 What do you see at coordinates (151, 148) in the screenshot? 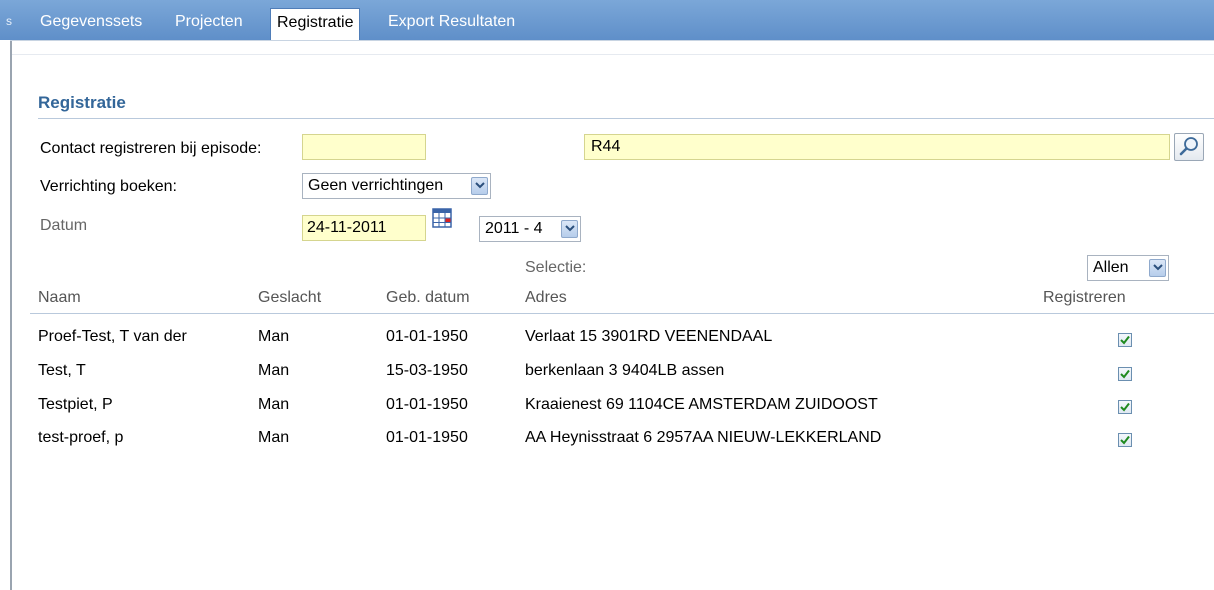
I see `contact-label: Contact registreren bij episode:` at bounding box center [151, 148].